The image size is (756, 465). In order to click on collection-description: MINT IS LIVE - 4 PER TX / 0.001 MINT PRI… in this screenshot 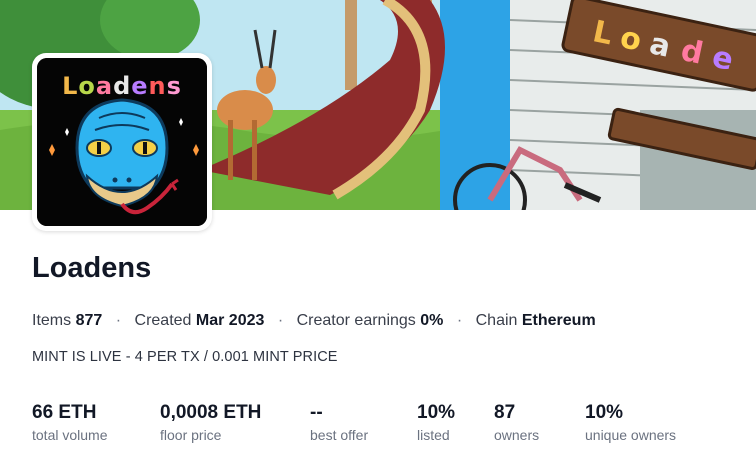, I will do `click(185, 357)`.